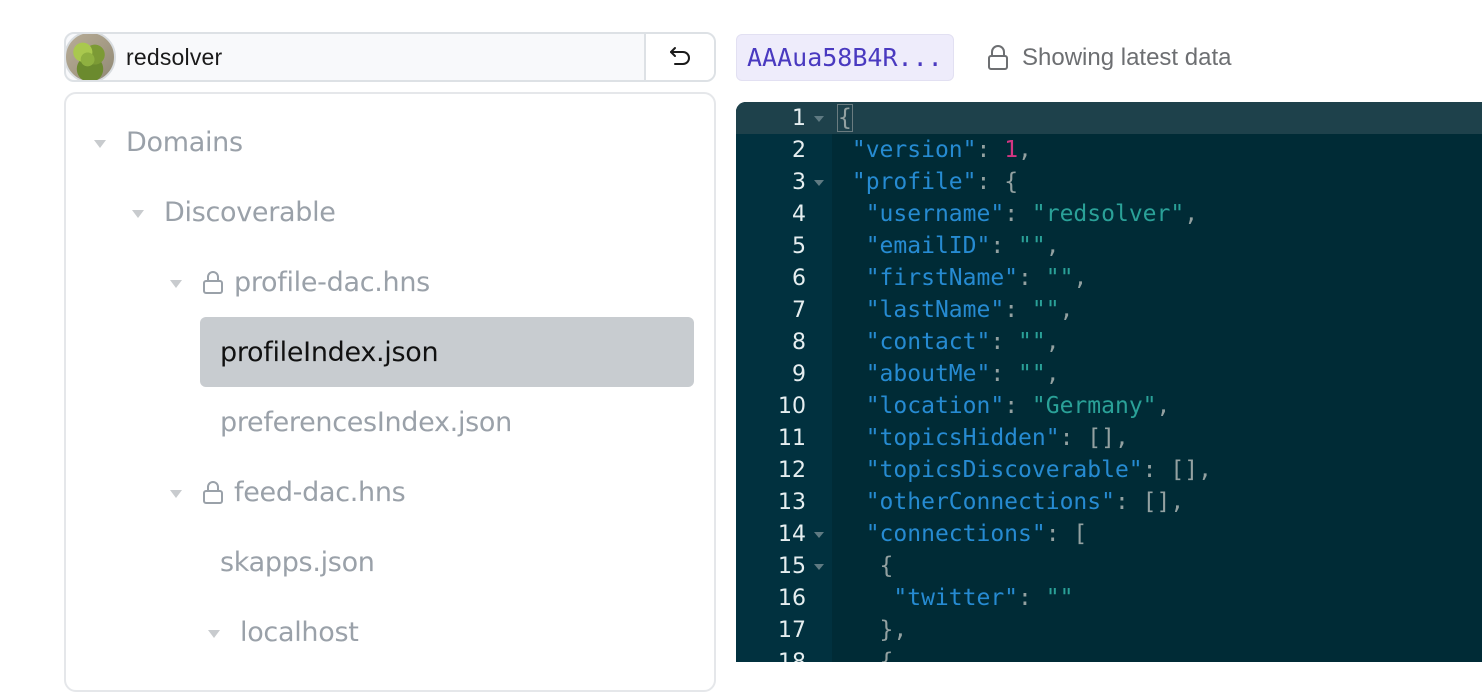 This screenshot has height=692, width=1482. What do you see at coordinates (1109, 534) in the screenshot?
I see `code-line: 14 "connections": [` at bounding box center [1109, 534].